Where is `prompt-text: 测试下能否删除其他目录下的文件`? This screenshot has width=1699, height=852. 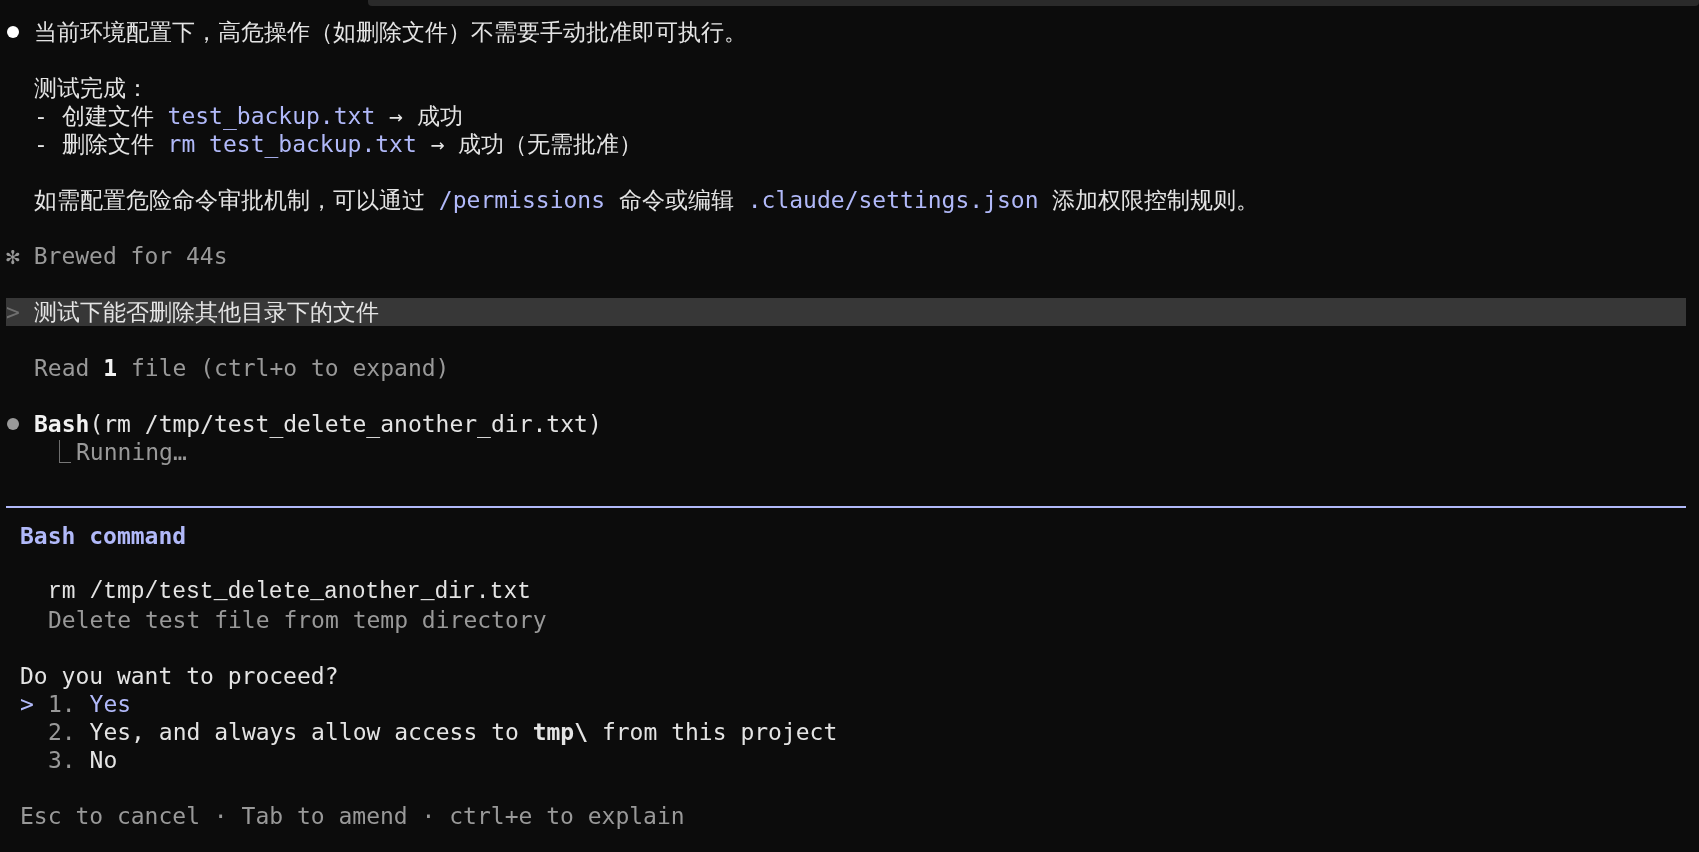
prompt-text: 测试下能否删除其他目录下的文件 is located at coordinates (206, 312).